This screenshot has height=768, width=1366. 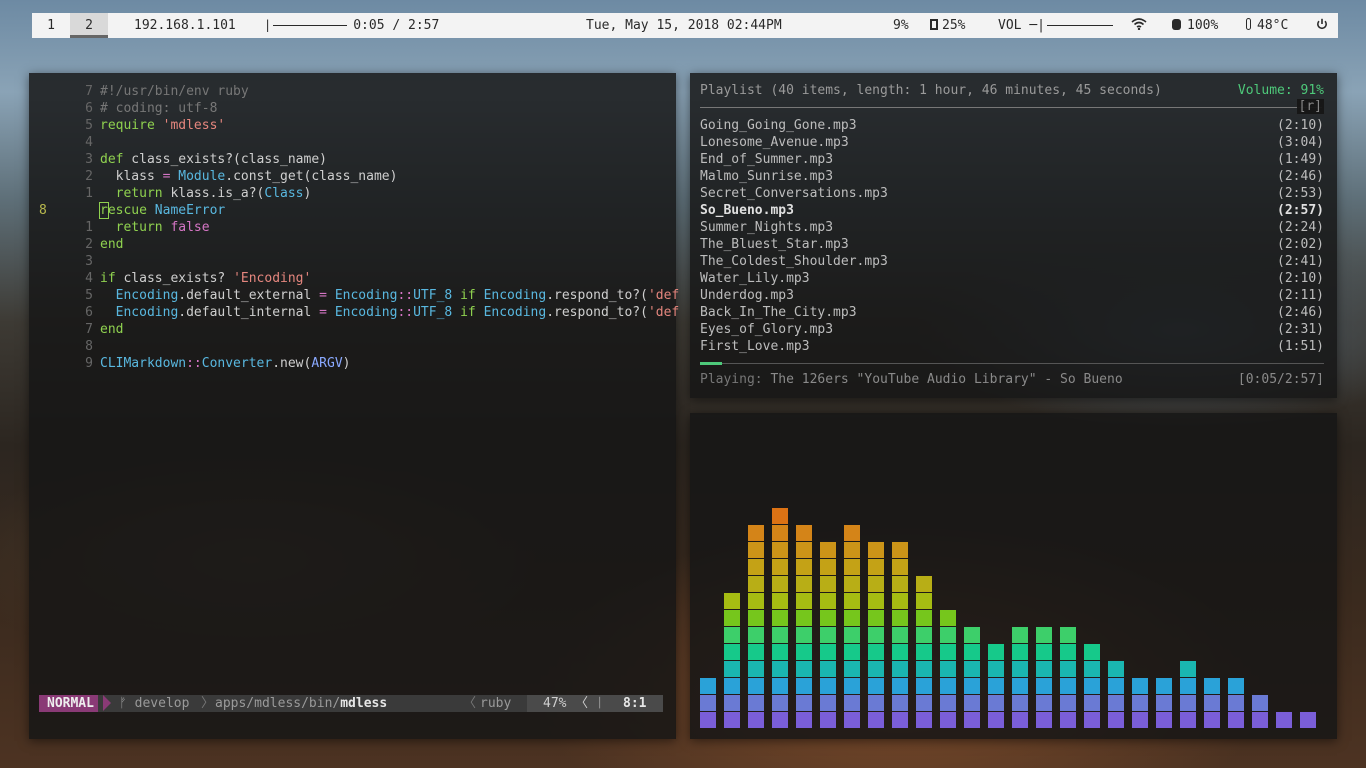 What do you see at coordinates (89, 108) in the screenshot?
I see `line-number: 6` at bounding box center [89, 108].